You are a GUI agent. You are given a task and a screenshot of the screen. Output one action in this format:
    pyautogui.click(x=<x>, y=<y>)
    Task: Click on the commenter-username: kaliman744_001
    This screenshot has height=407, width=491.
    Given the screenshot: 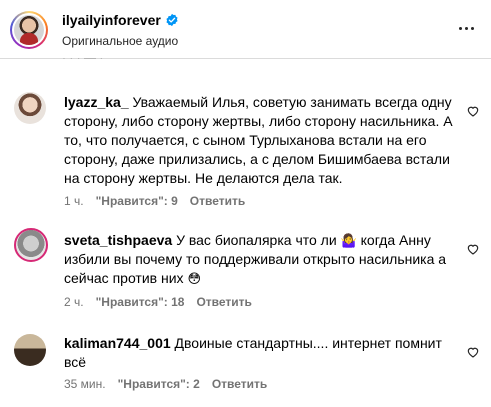 What is the action you would take?
    pyautogui.click(x=117, y=343)
    